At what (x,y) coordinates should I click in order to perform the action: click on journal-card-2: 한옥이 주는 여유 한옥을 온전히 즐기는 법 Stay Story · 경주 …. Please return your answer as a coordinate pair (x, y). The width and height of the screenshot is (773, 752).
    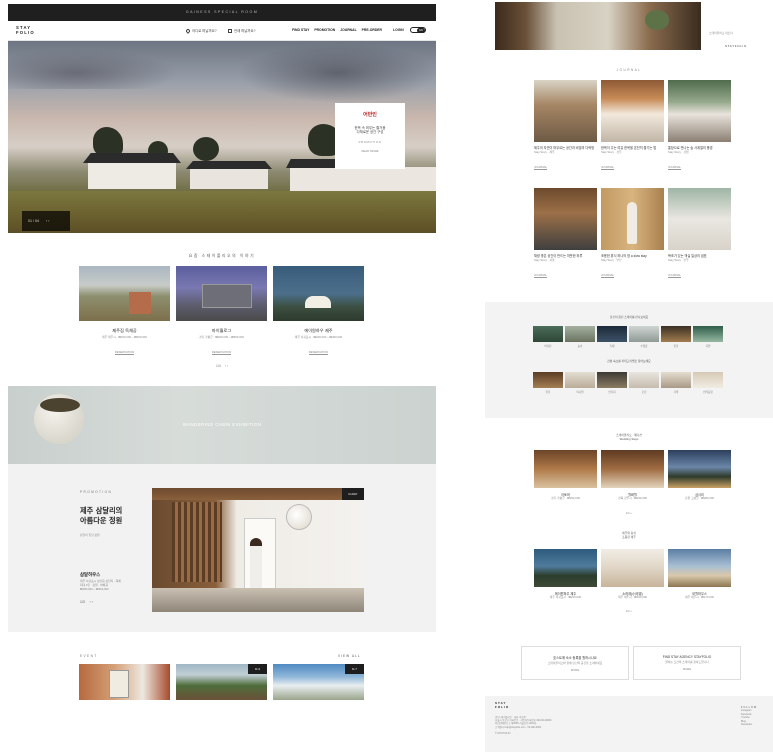
    Looking at the image, I should click on (632, 159).